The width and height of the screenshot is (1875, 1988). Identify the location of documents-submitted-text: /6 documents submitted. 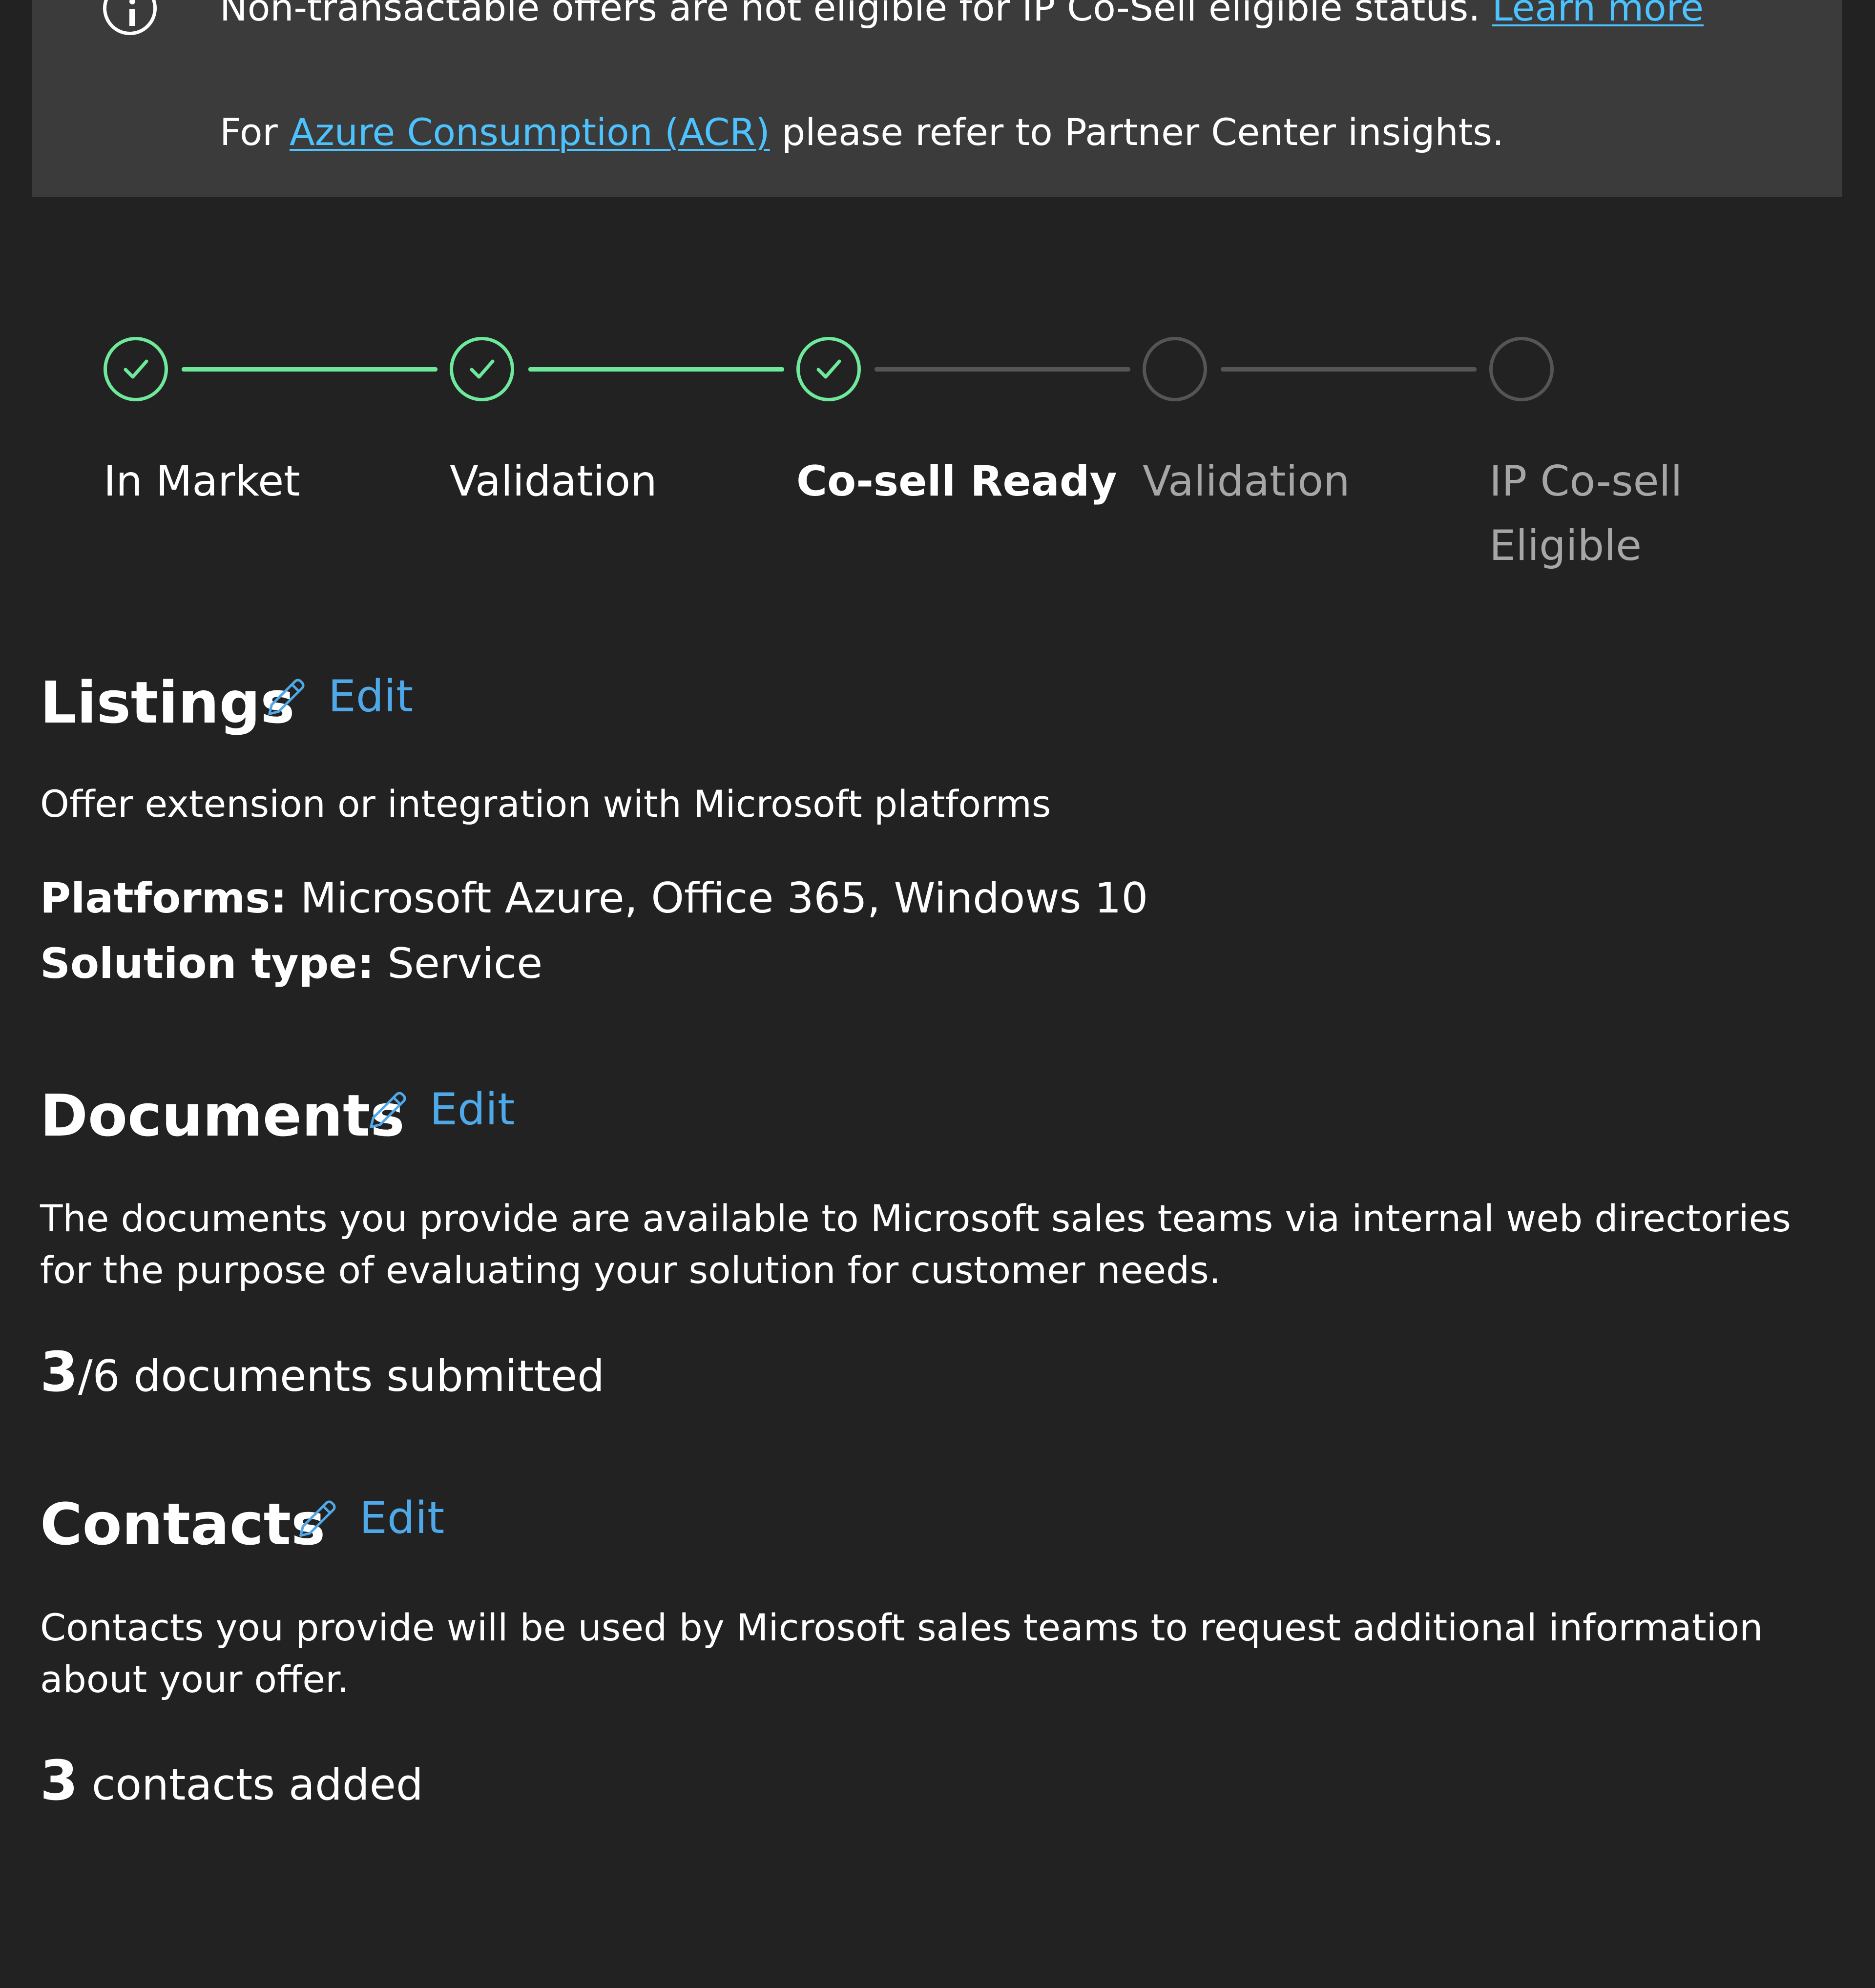
(341, 1376).